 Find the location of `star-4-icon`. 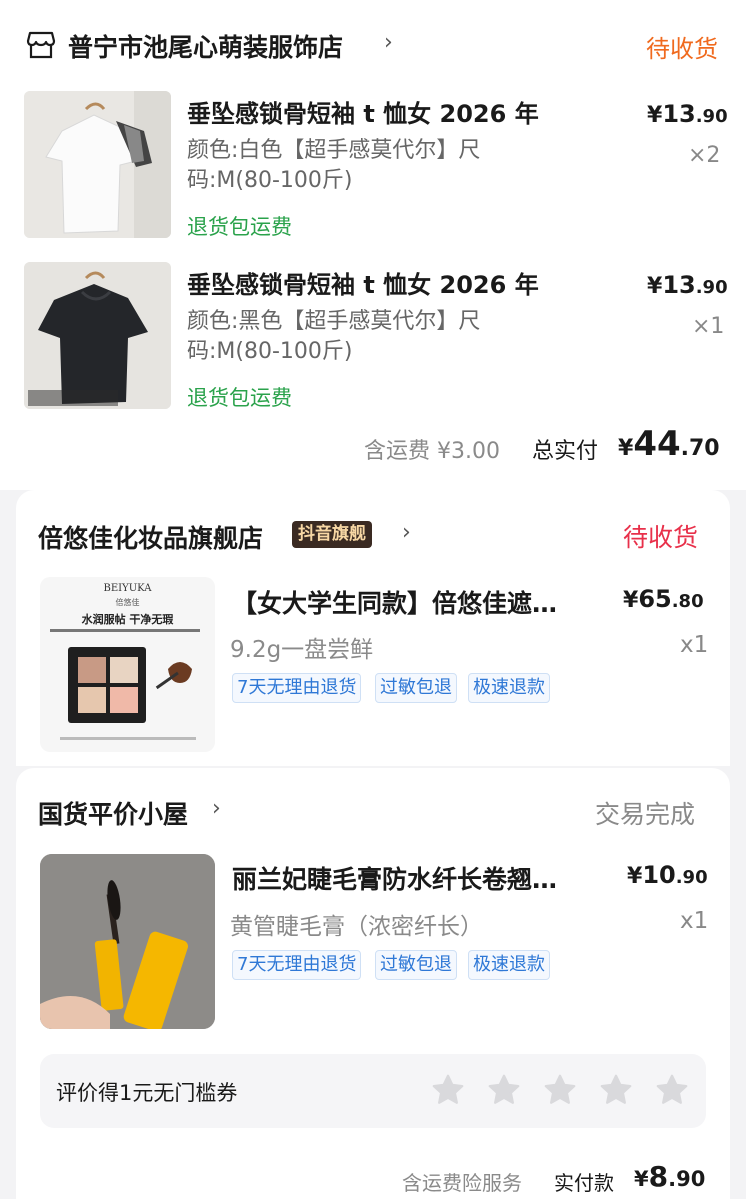

star-4-icon is located at coordinates (616, 1090).